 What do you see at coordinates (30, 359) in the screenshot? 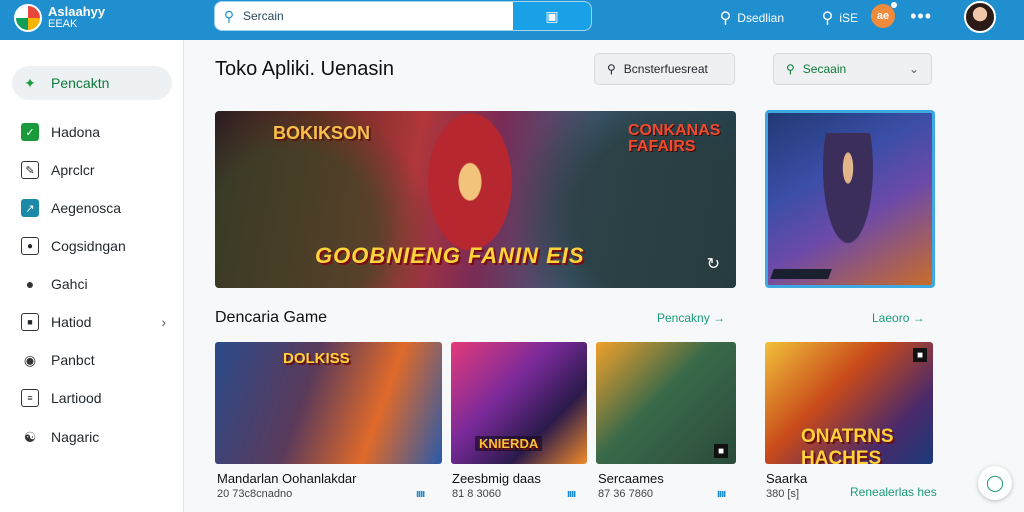
I see `location-icon: ◉` at bounding box center [30, 359].